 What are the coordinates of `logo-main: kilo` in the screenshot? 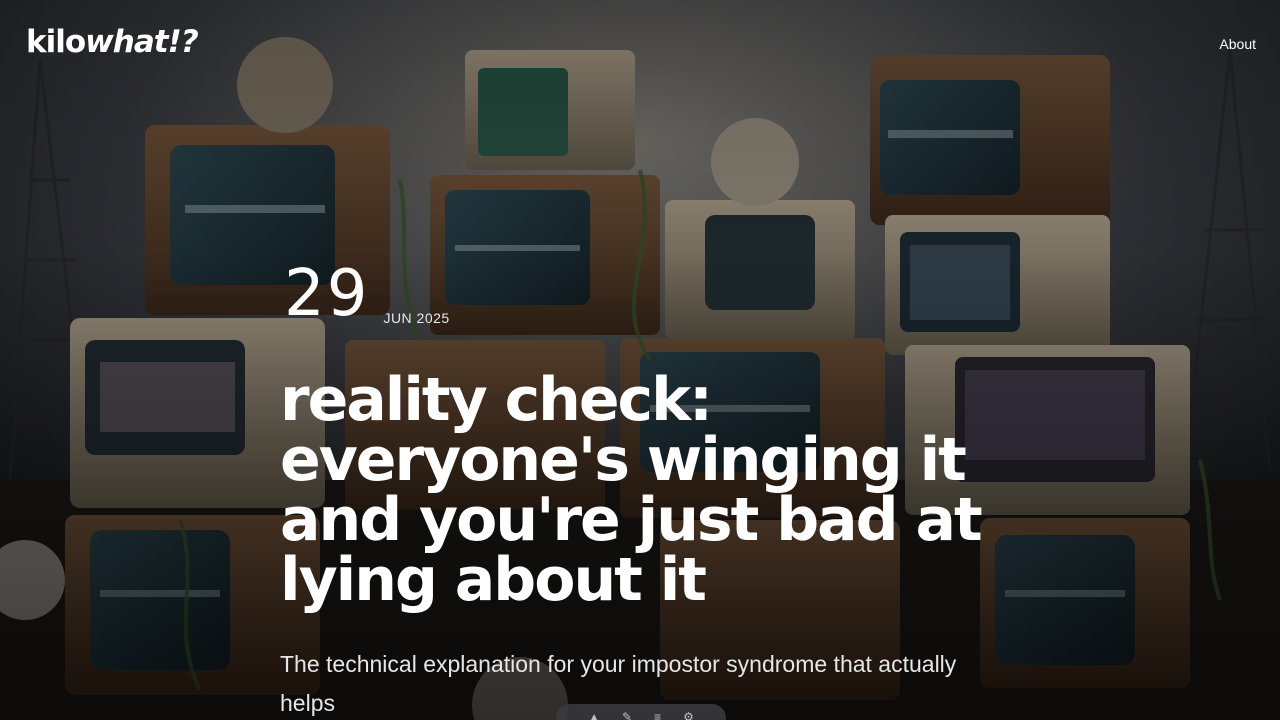 It's located at (56, 42).